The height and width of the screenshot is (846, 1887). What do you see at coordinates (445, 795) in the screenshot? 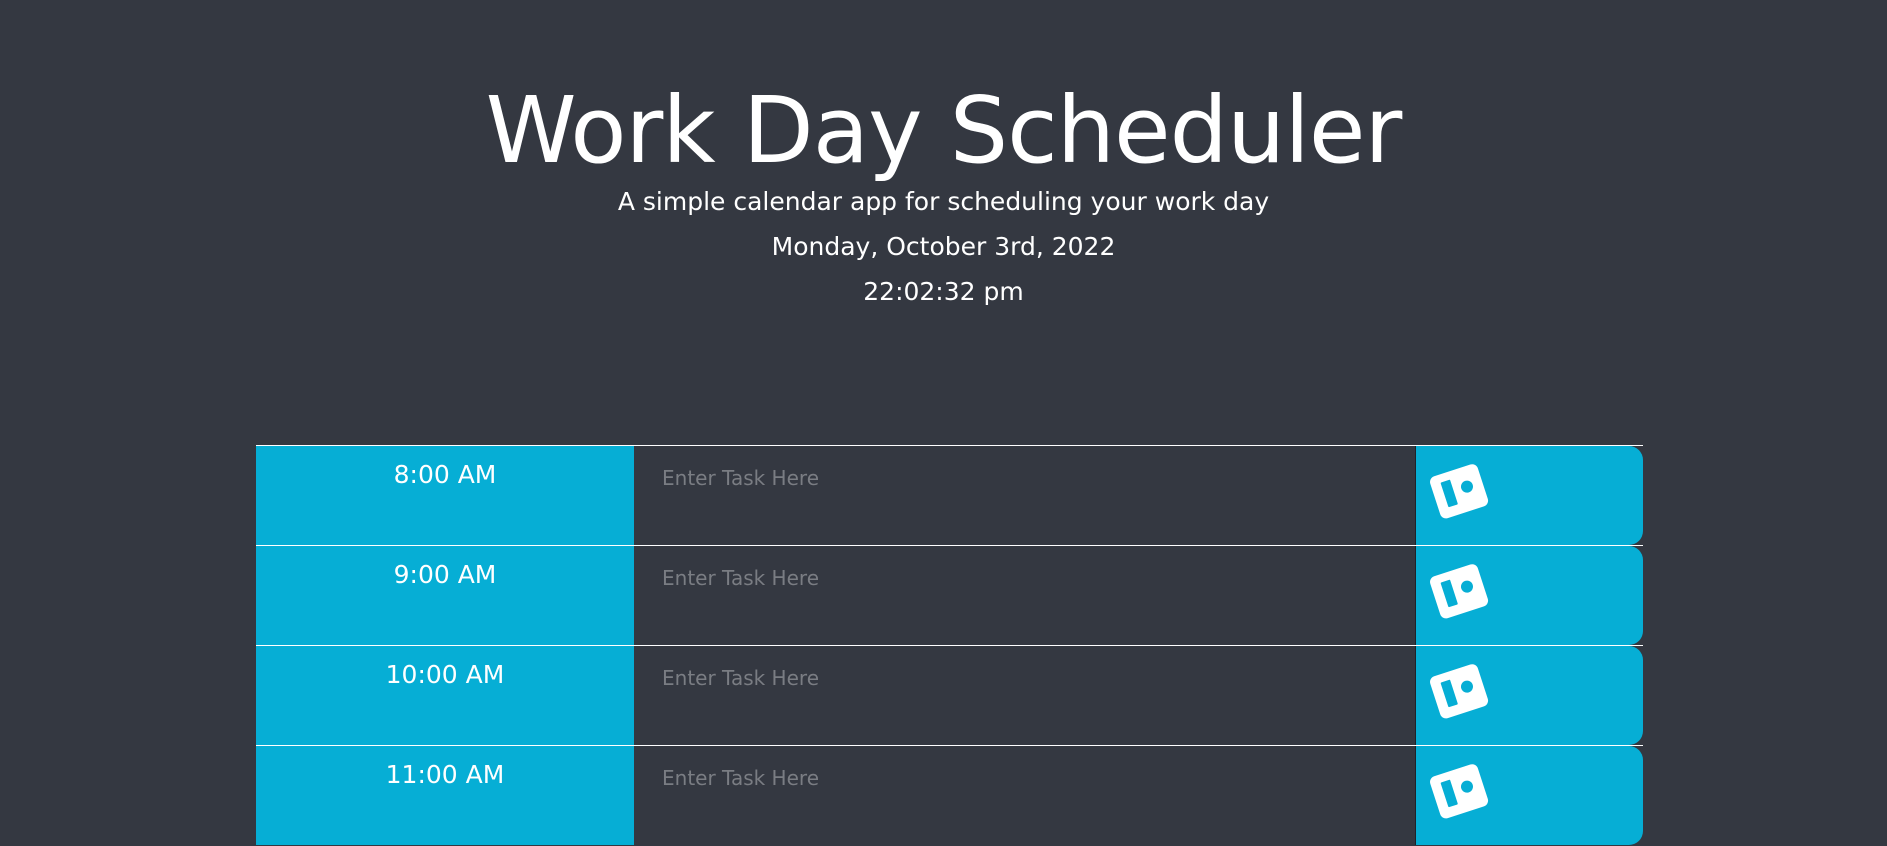
I see `hour-label: 11:00 AM` at bounding box center [445, 795].